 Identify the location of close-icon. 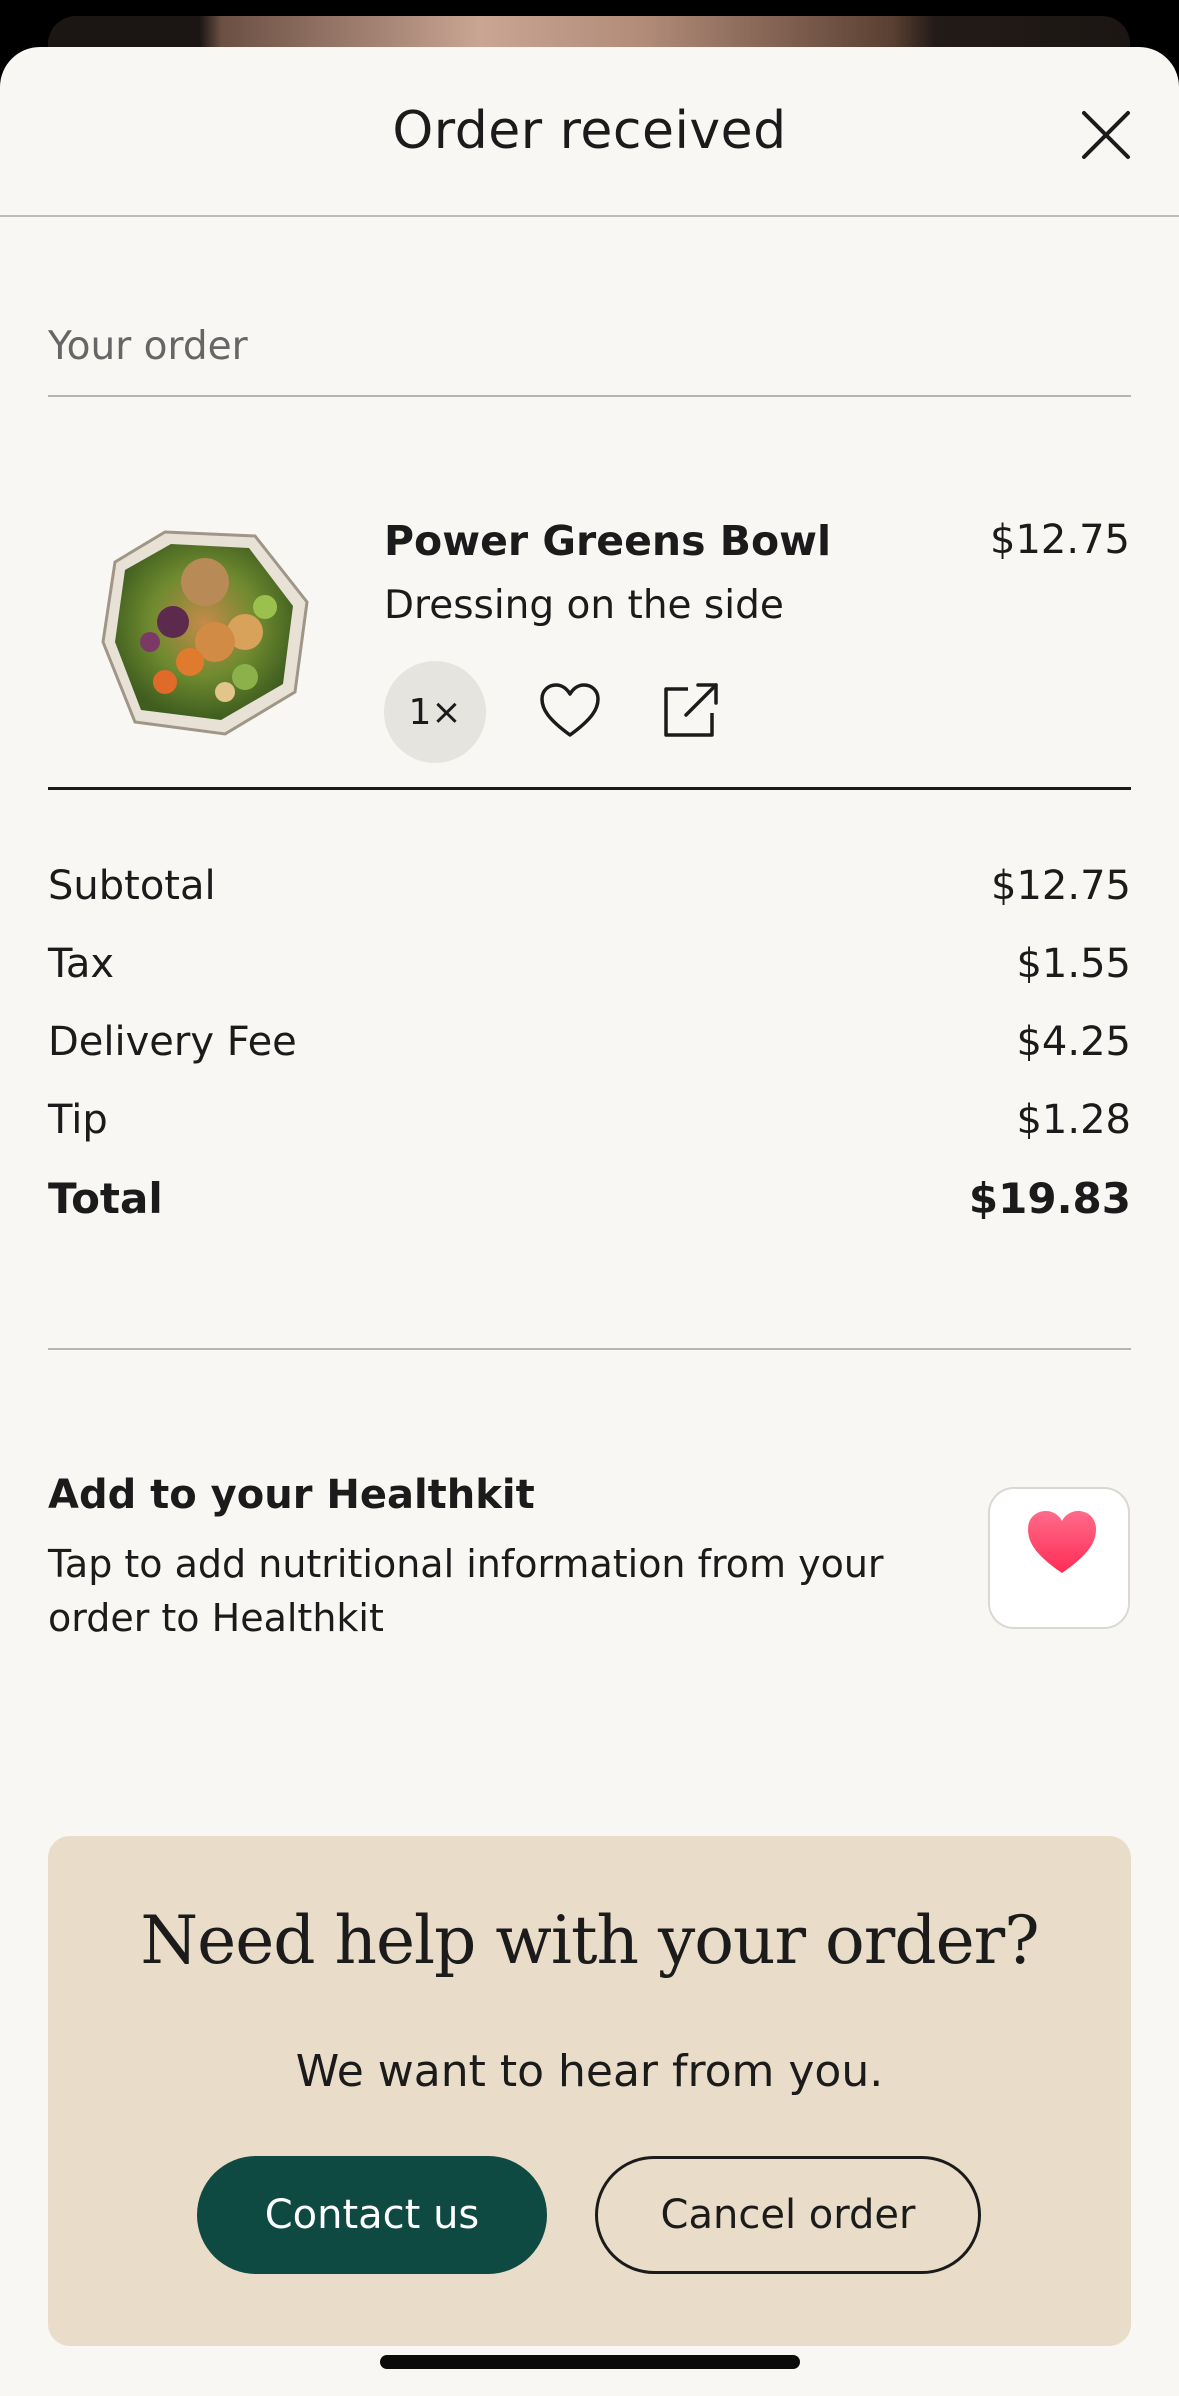
(1106, 135).